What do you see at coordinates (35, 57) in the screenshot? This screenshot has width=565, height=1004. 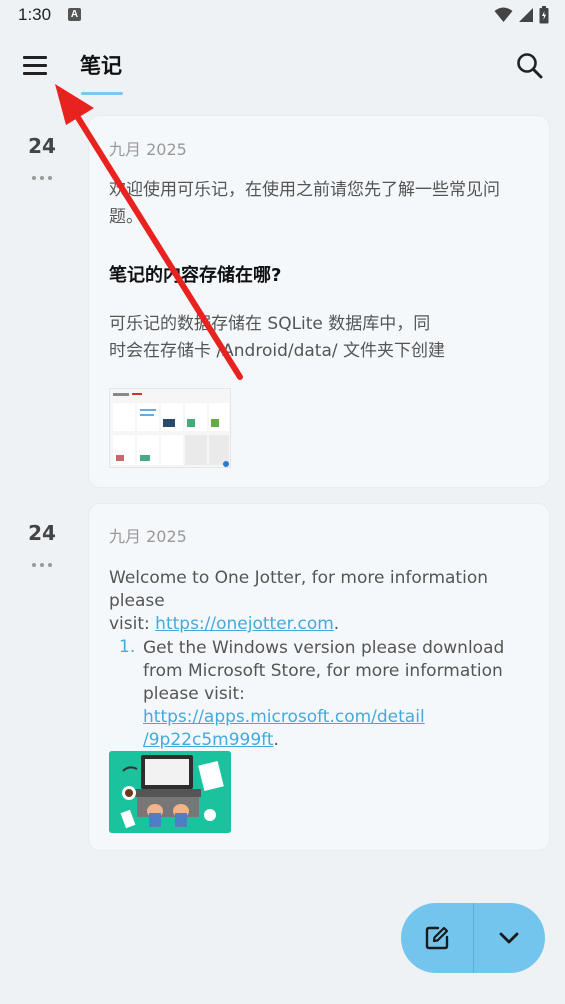 I see `menu-icon` at bounding box center [35, 57].